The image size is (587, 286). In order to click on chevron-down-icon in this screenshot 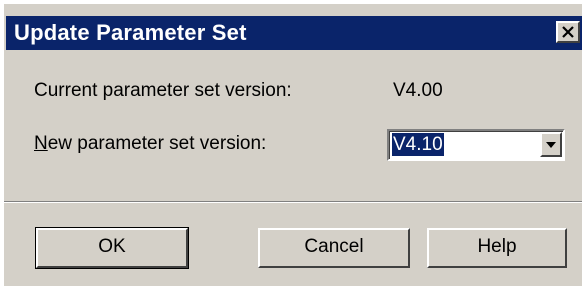, I will do `click(551, 145)`.